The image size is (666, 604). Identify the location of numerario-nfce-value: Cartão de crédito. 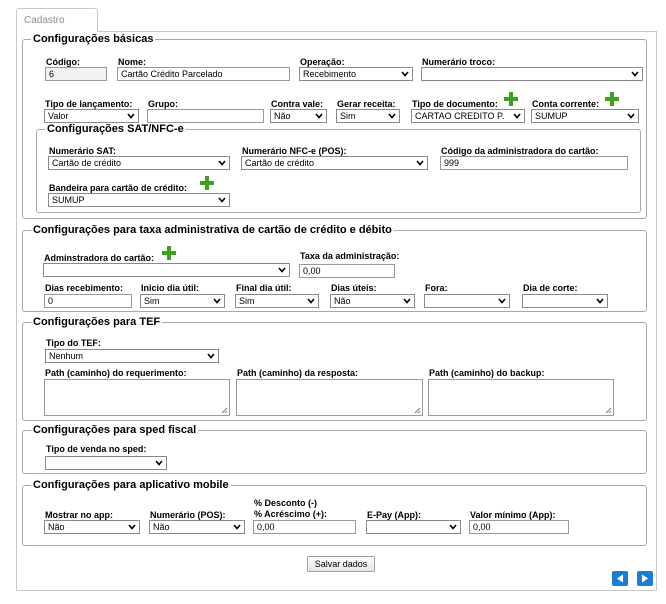
(280, 163).